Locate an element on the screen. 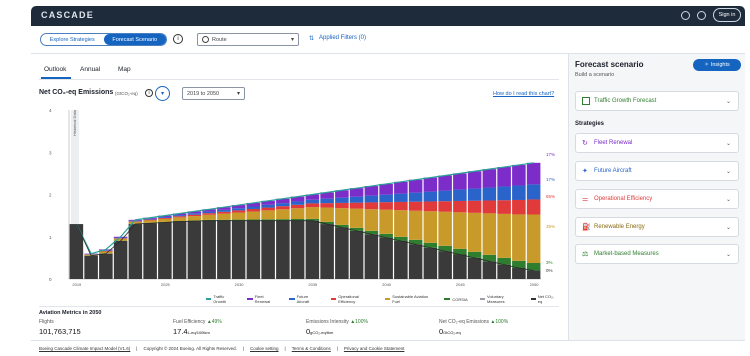  help-chart-link: How do I read this chart? is located at coordinates (523, 94).